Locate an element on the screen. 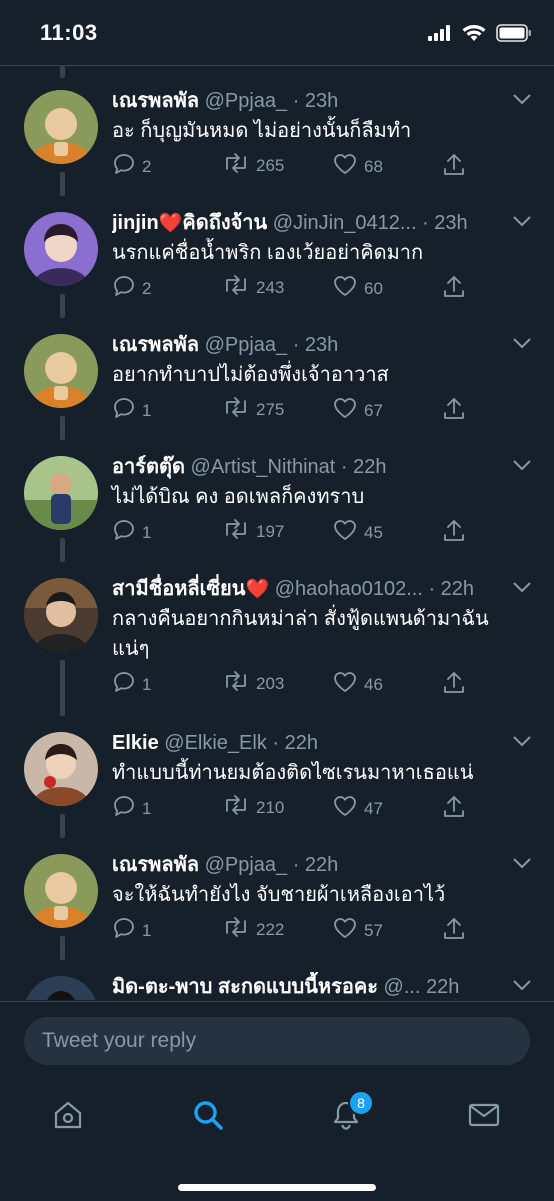  tweet-reply-input is located at coordinates (277, 1041).